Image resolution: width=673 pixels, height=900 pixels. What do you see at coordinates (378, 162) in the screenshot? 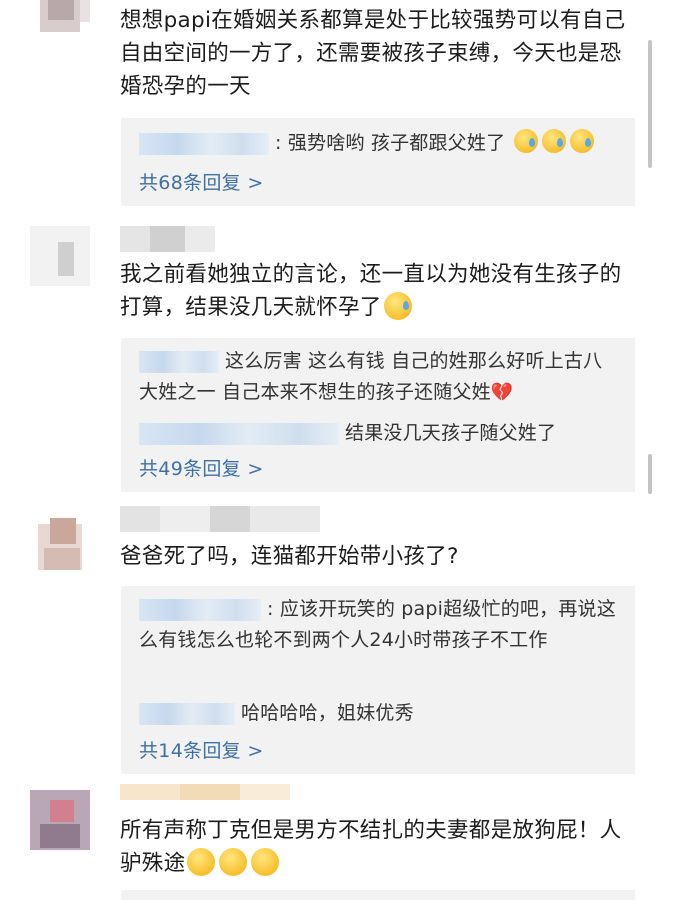
I see `reply-box: : 强势啥哟 孩子都跟父姓了 共68条回复 >` at bounding box center [378, 162].